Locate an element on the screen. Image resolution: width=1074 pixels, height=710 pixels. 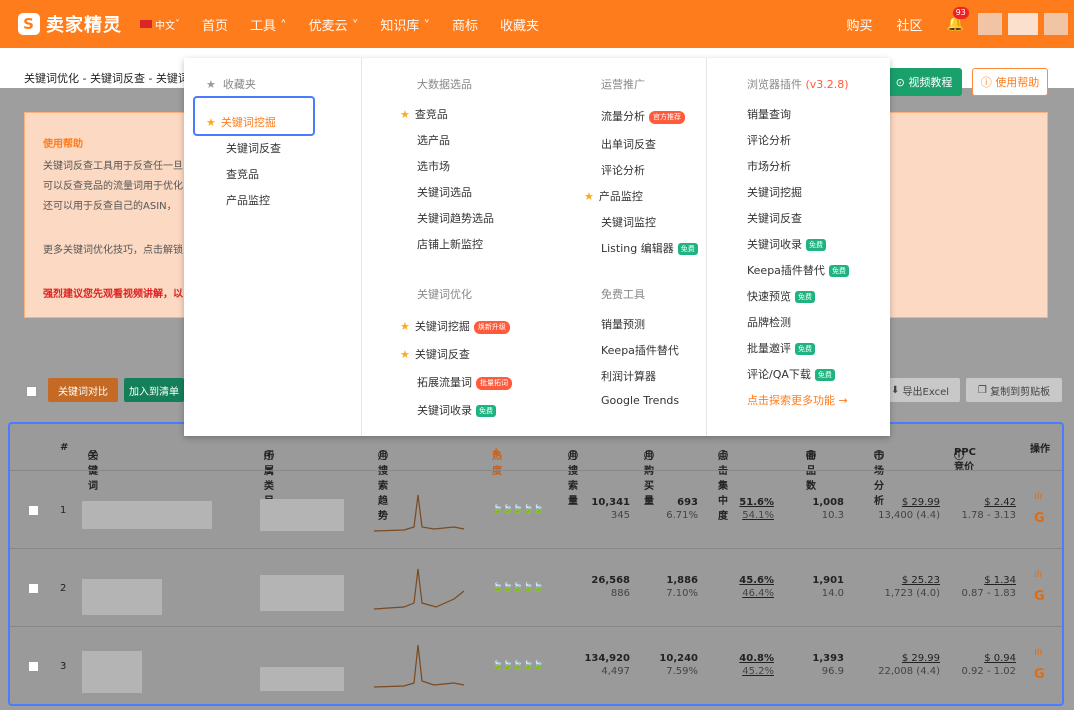
menu-profit-calc: 利润计算器 is located at coordinates (628, 376).